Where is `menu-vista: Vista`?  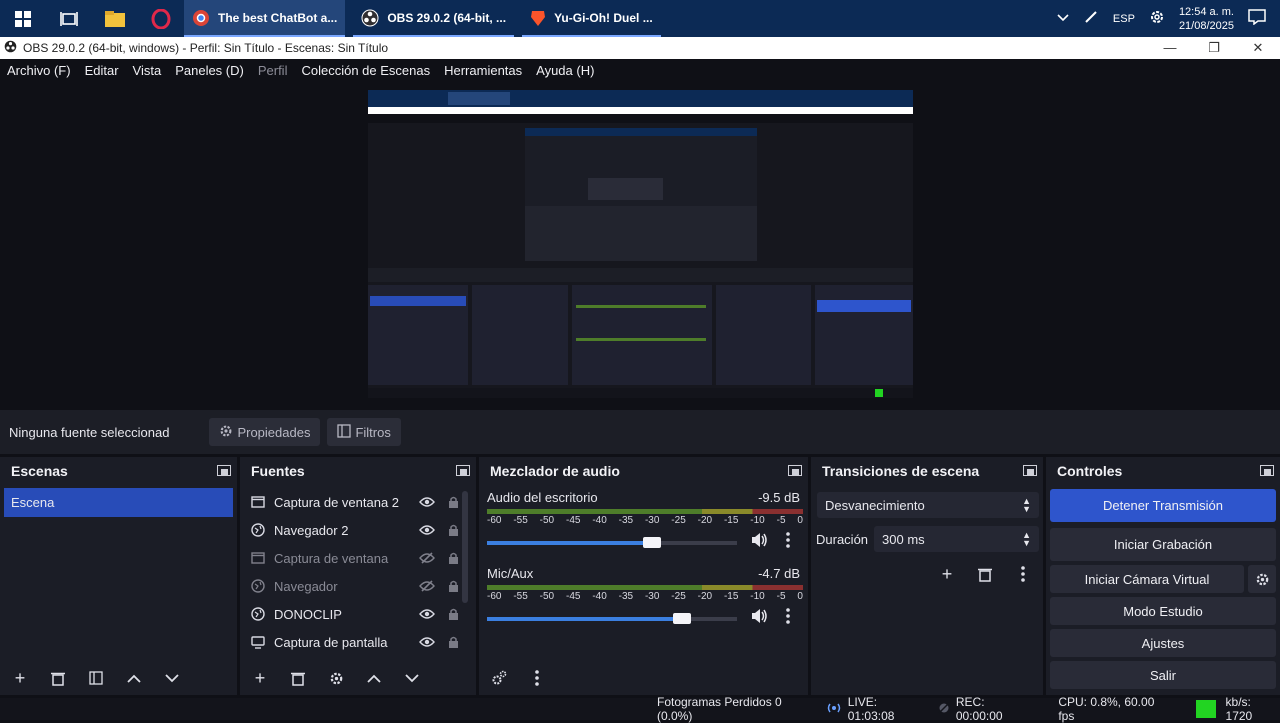 menu-vista: Vista is located at coordinates (147, 70).